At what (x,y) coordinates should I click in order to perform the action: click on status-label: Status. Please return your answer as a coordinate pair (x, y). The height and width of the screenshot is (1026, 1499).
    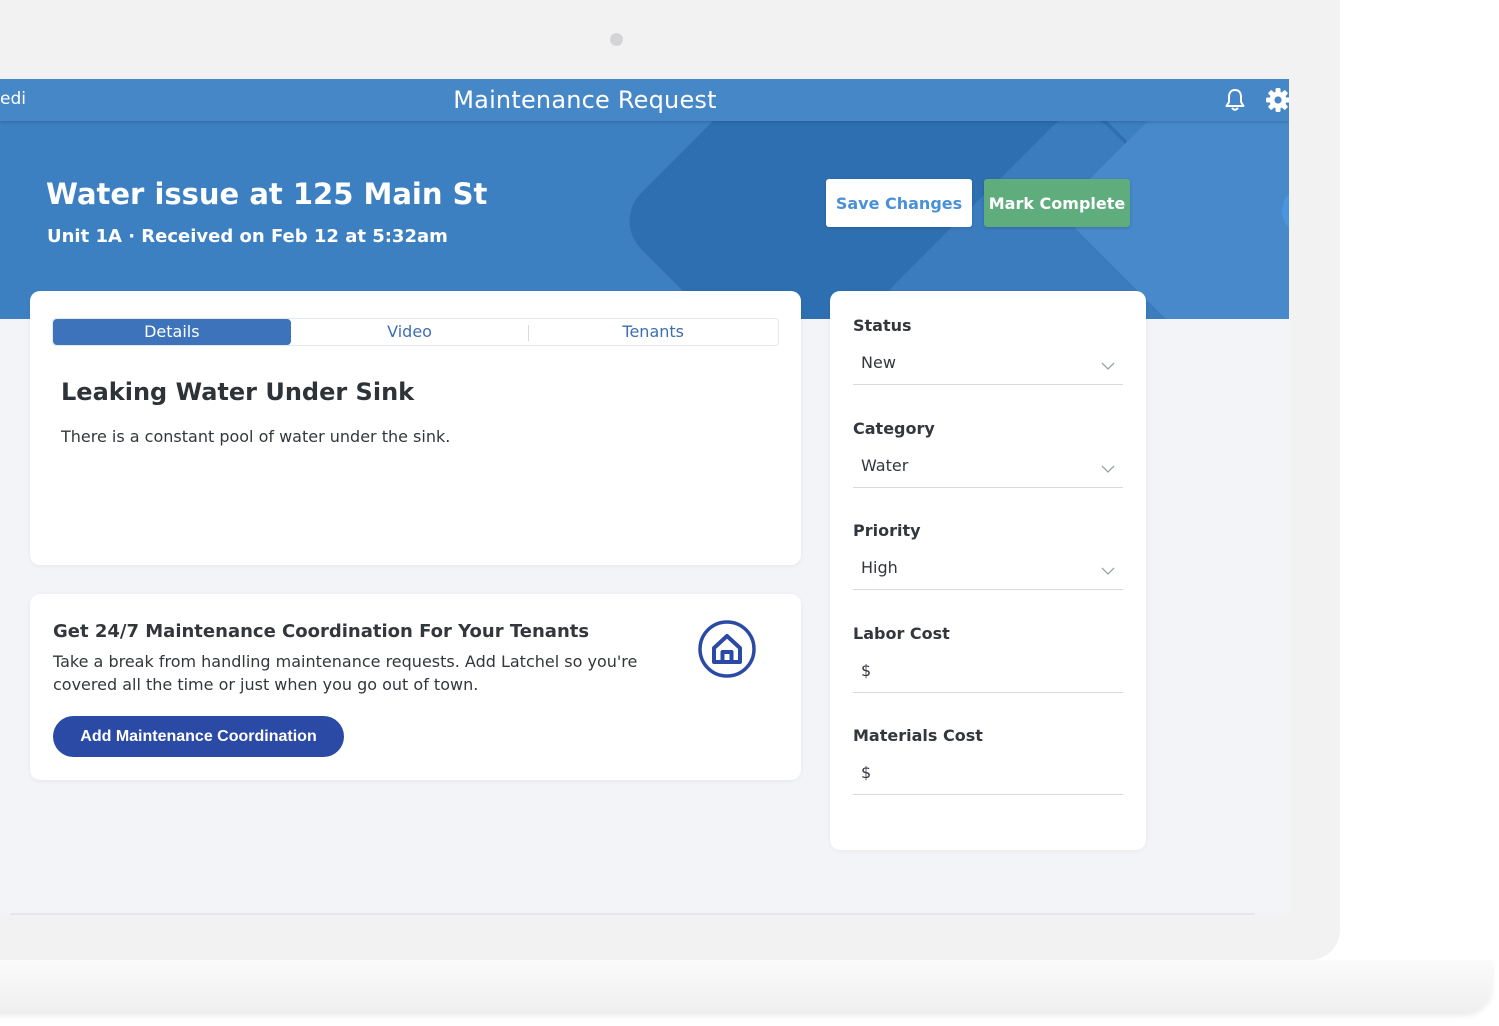
    Looking at the image, I should click on (882, 325).